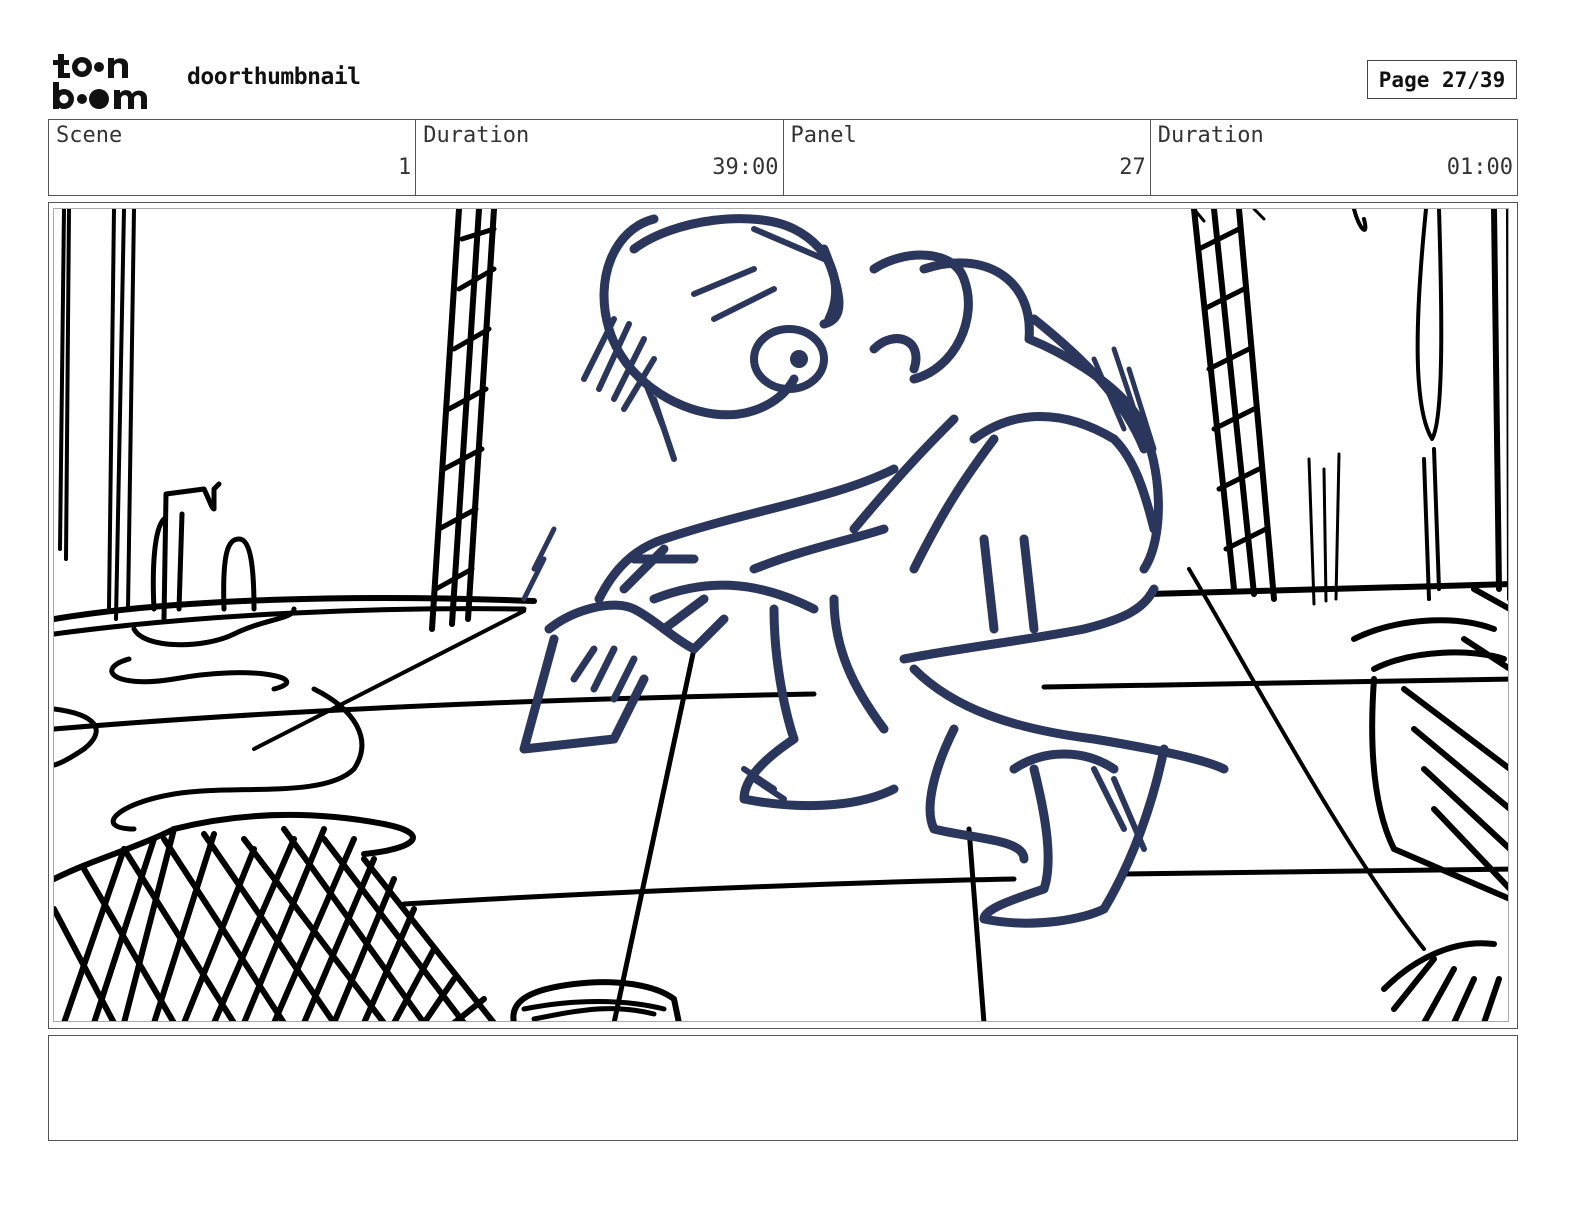 Image resolution: width=1584 pixels, height=1224 pixels. What do you see at coordinates (823, 135) in the screenshot?
I see `panel-label: Panel` at bounding box center [823, 135].